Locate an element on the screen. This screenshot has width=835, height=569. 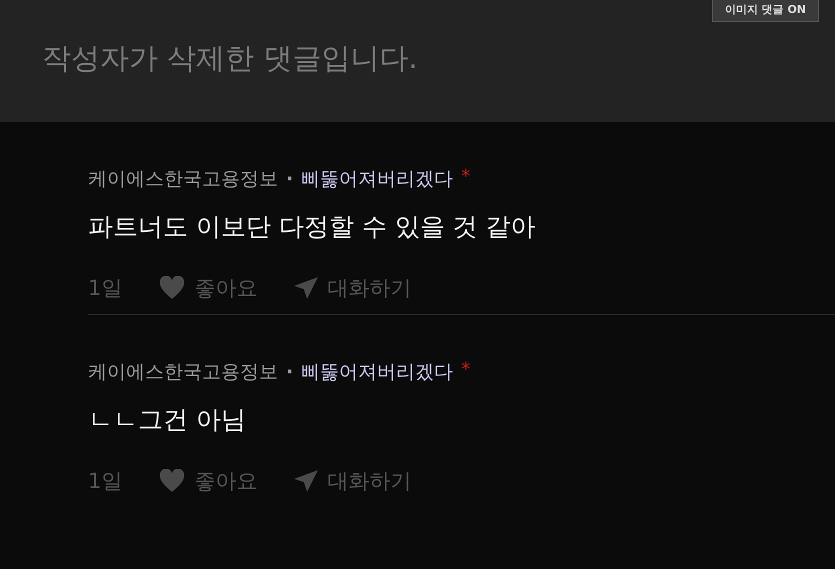
deleted-comment-text: 작성자가 삭제한 댓글입니다. is located at coordinates (230, 58).